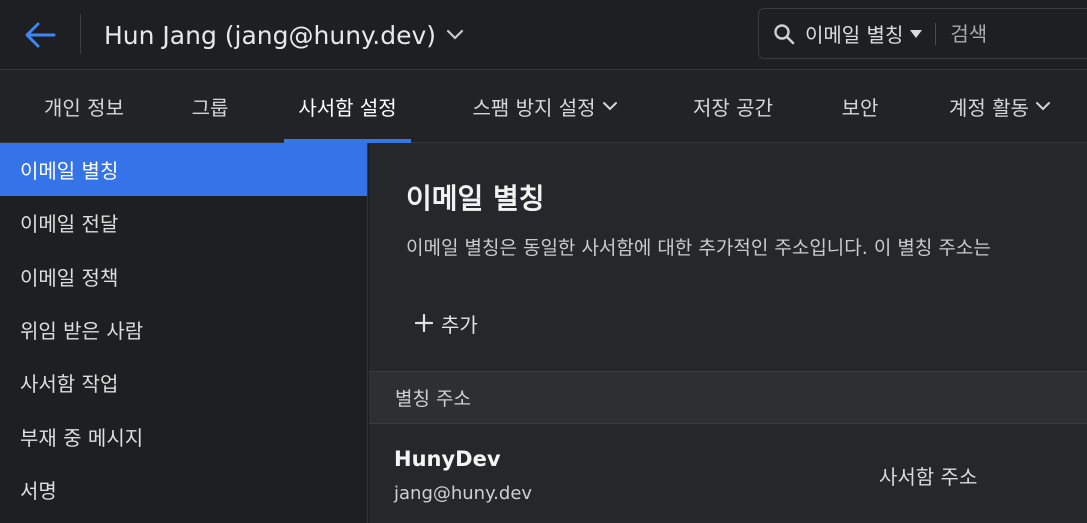 The image size is (1087, 523). I want to click on sidebar-item-email-policy: 이메일 정책, so click(183, 276).